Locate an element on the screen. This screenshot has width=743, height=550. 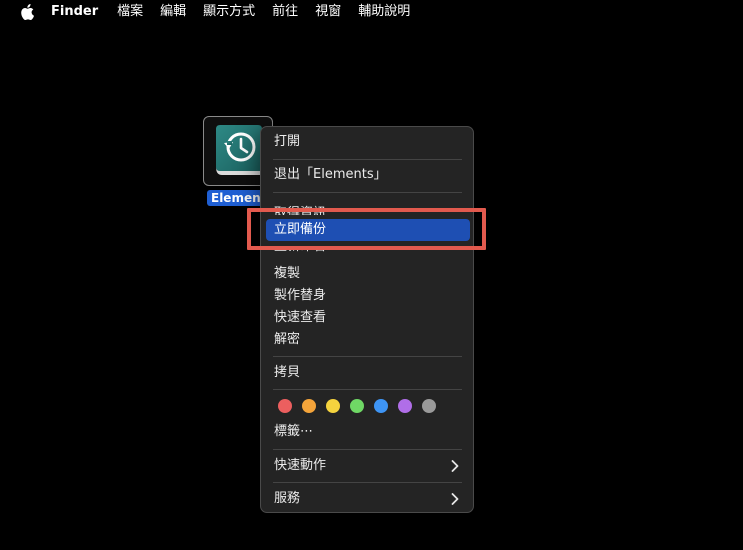
menu-view: 顯示方式 is located at coordinates (229, 12).